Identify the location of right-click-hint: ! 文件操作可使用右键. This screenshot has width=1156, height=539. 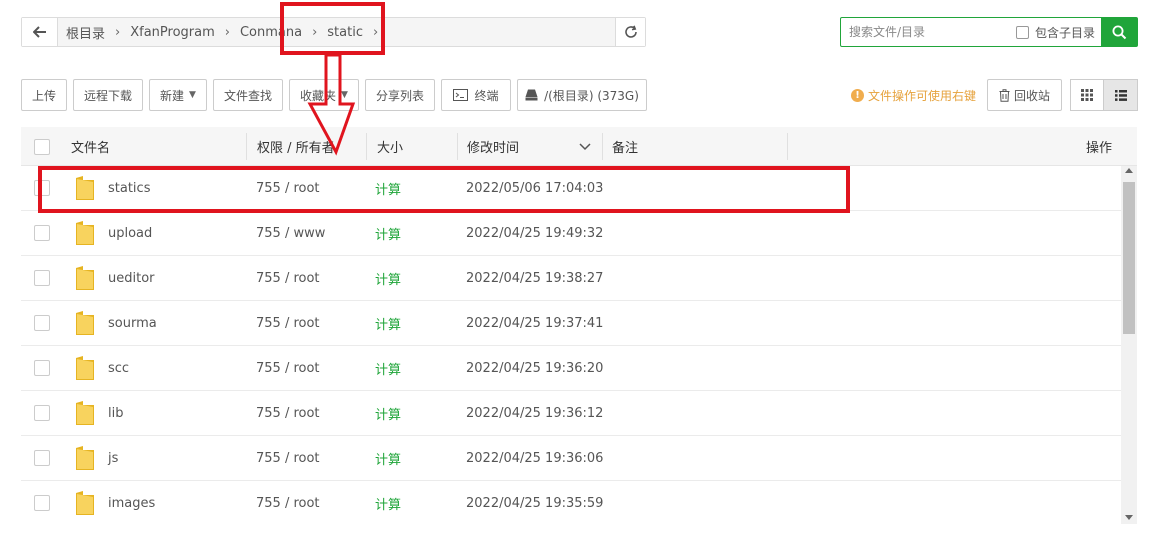
(913, 95).